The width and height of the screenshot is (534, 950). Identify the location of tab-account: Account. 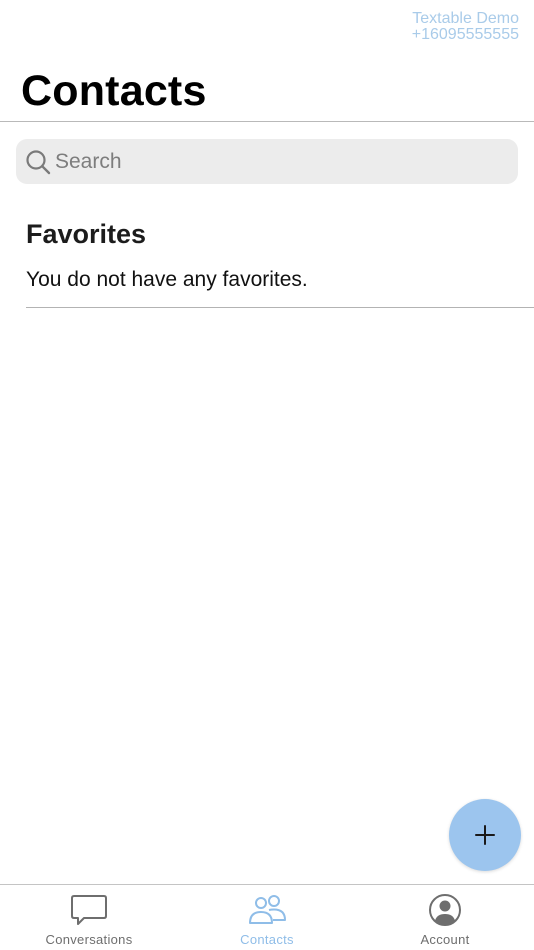
(445, 917).